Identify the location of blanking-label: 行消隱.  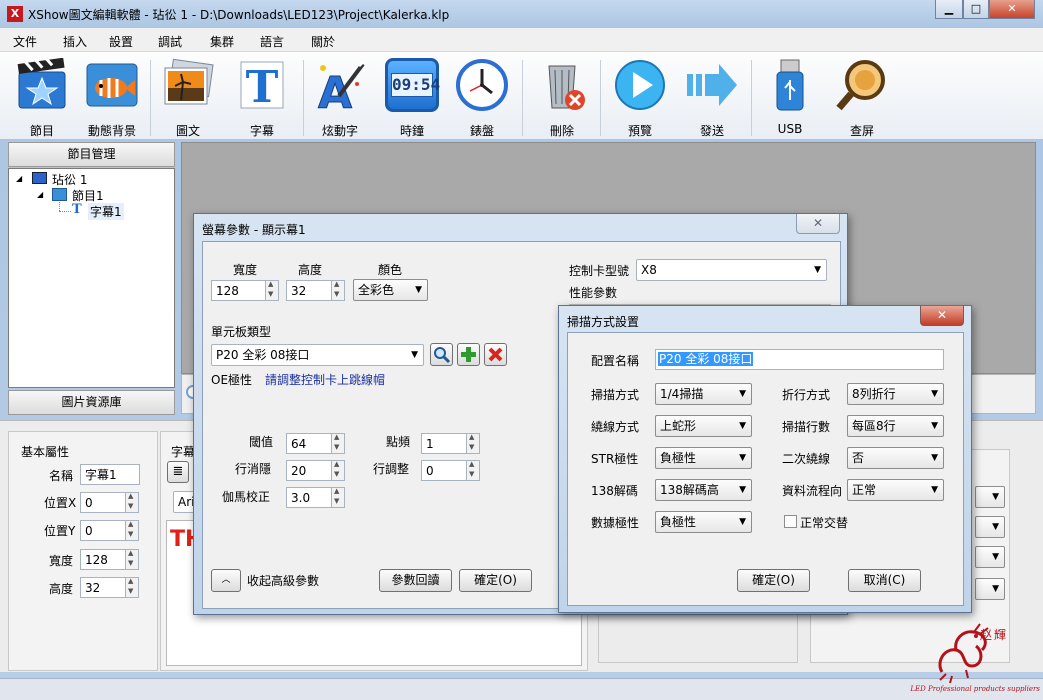
(253, 469).